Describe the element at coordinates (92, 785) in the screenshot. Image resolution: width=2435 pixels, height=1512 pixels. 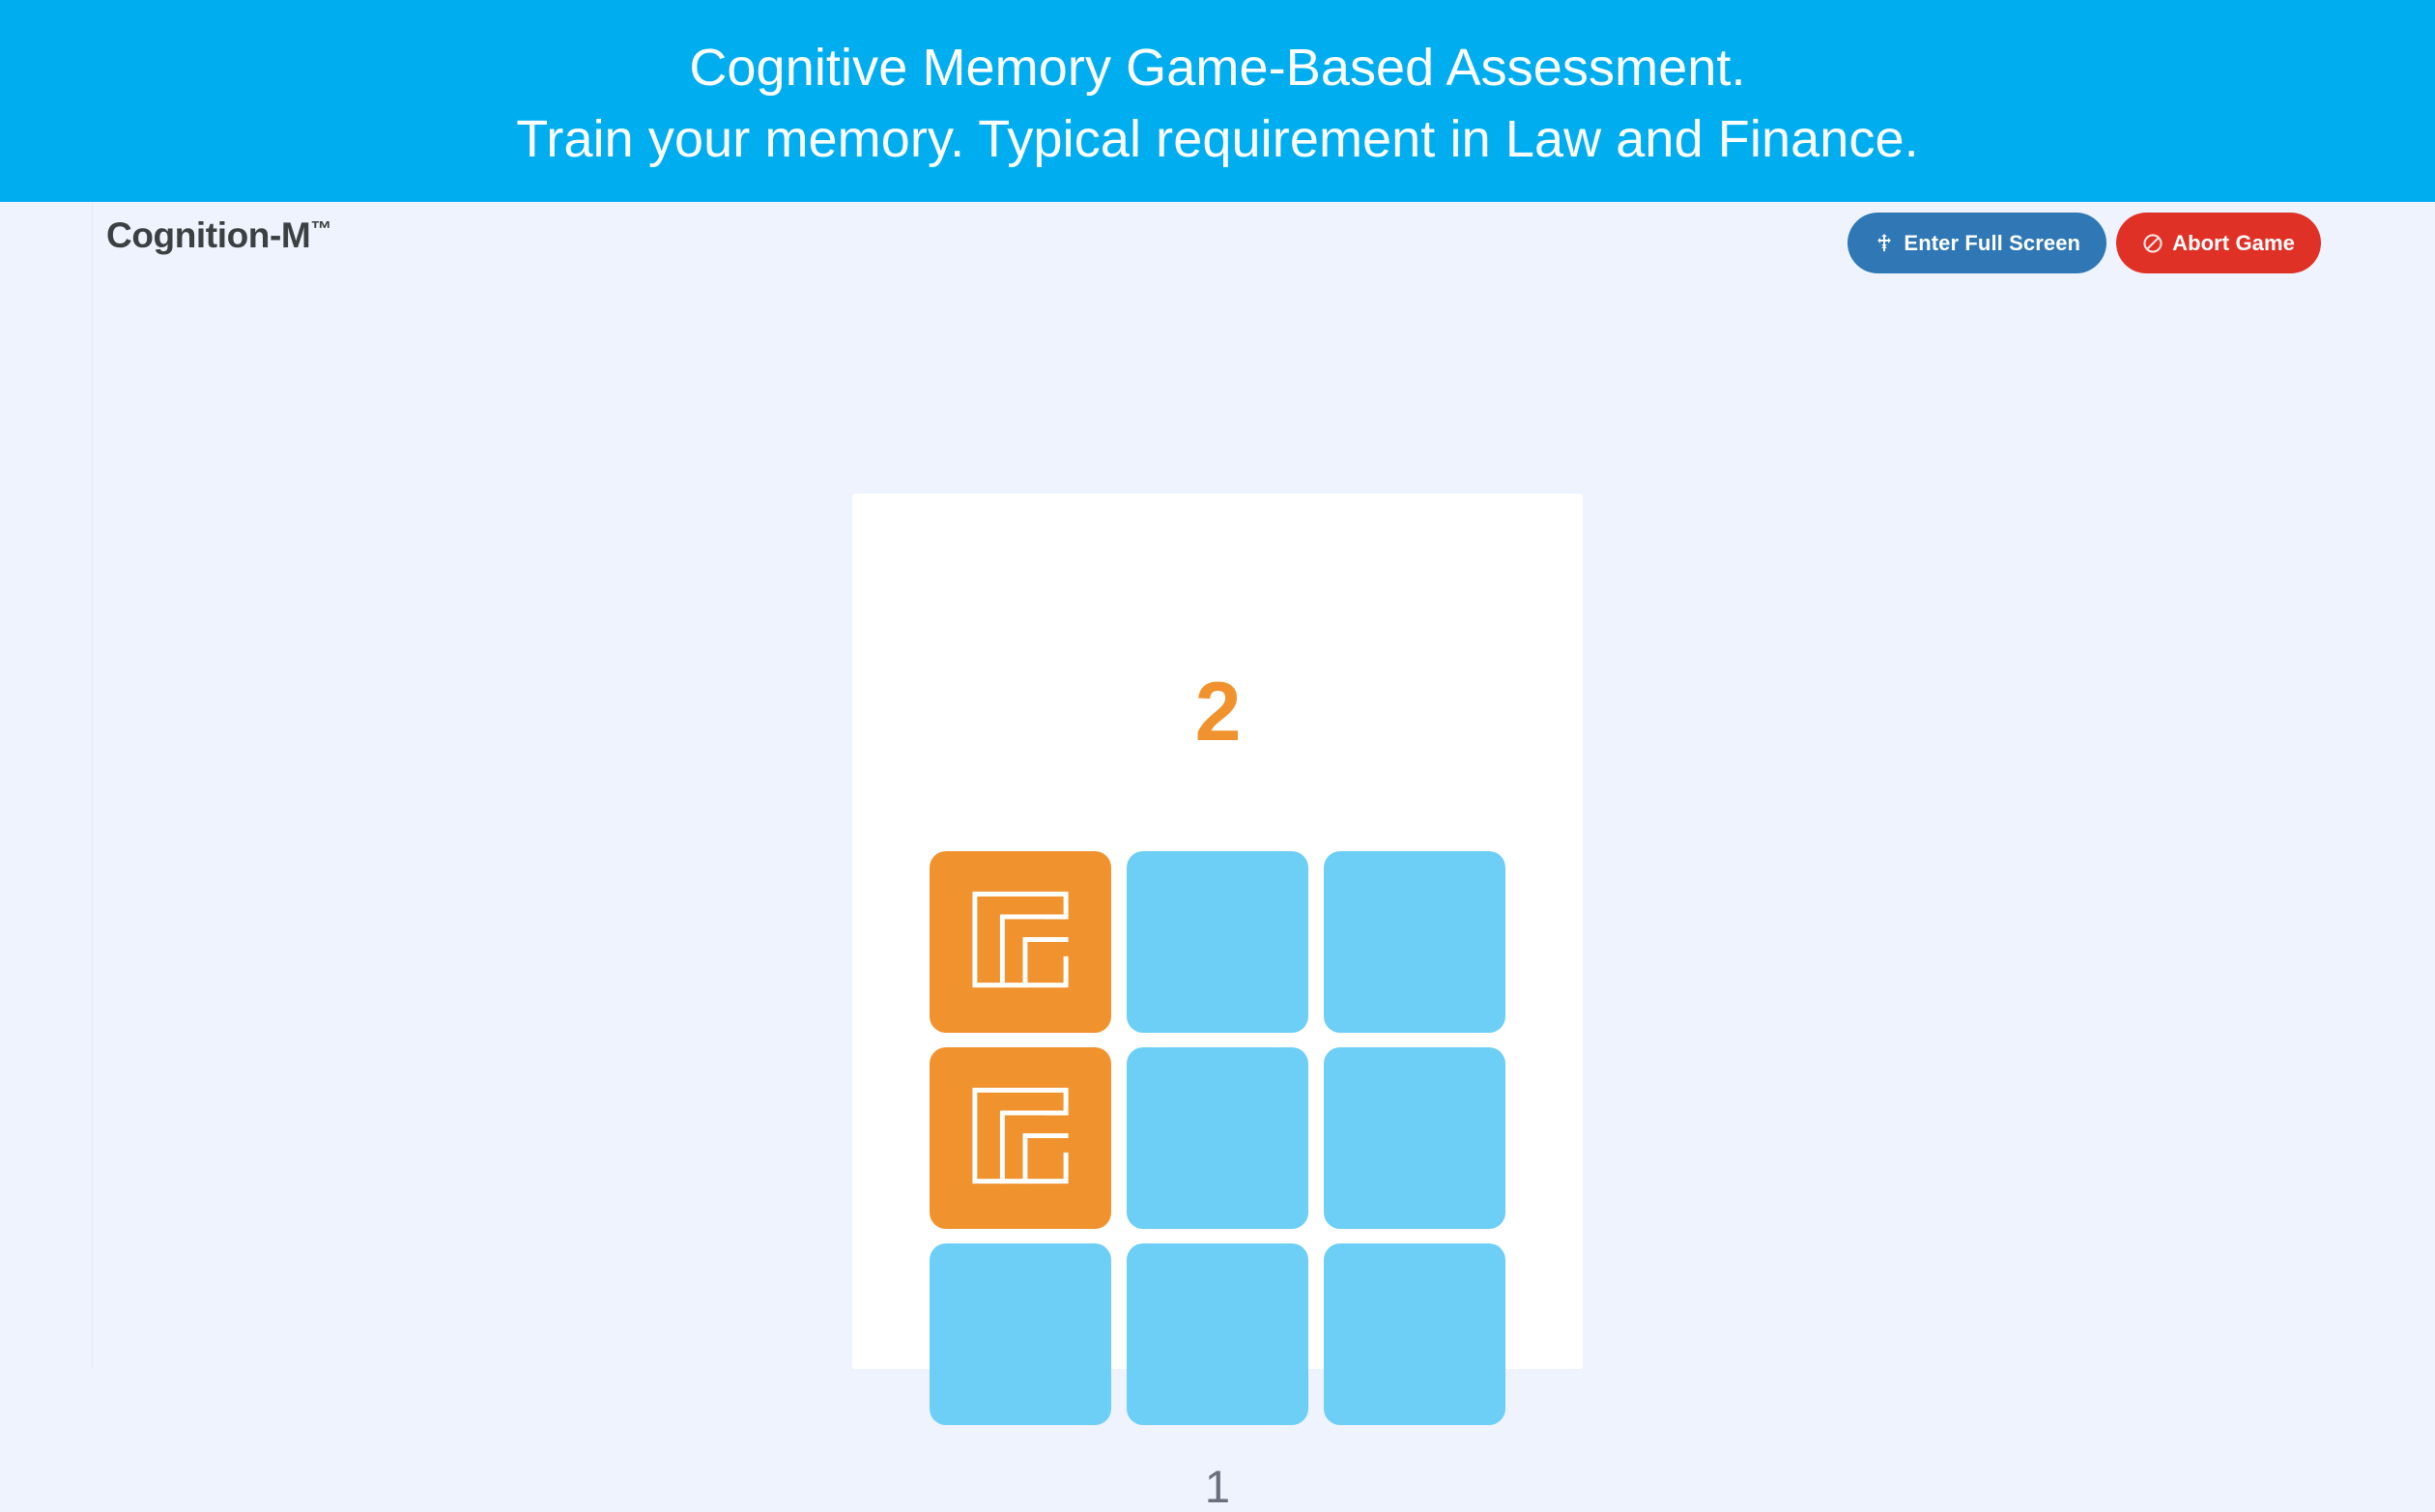
I see `content-left-divider` at that location.